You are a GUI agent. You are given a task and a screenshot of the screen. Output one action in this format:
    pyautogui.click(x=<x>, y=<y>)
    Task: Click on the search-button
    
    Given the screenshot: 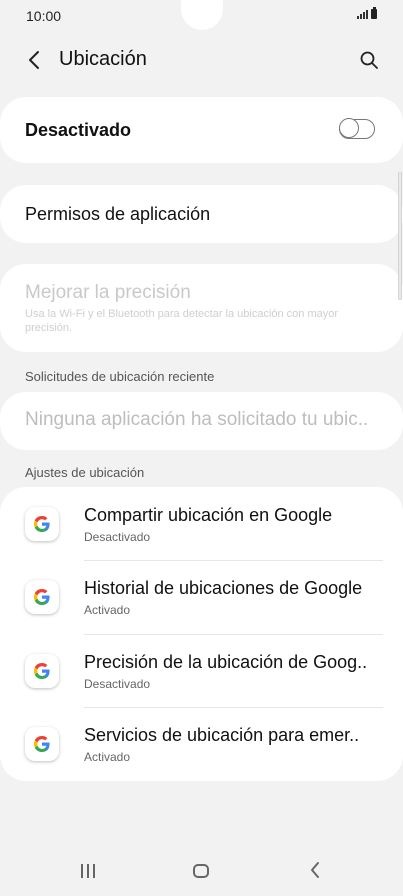 What is the action you would take?
    pyautogui.click(x=369, y=60)
    